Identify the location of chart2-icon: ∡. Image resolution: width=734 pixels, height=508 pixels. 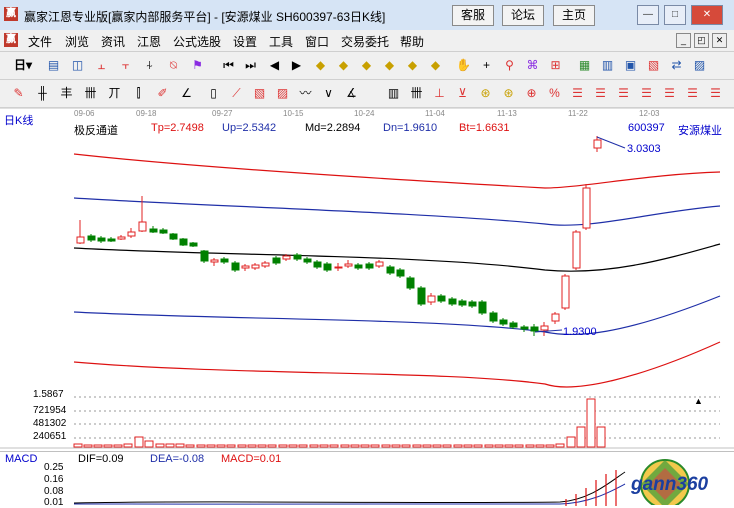
(351, 93).